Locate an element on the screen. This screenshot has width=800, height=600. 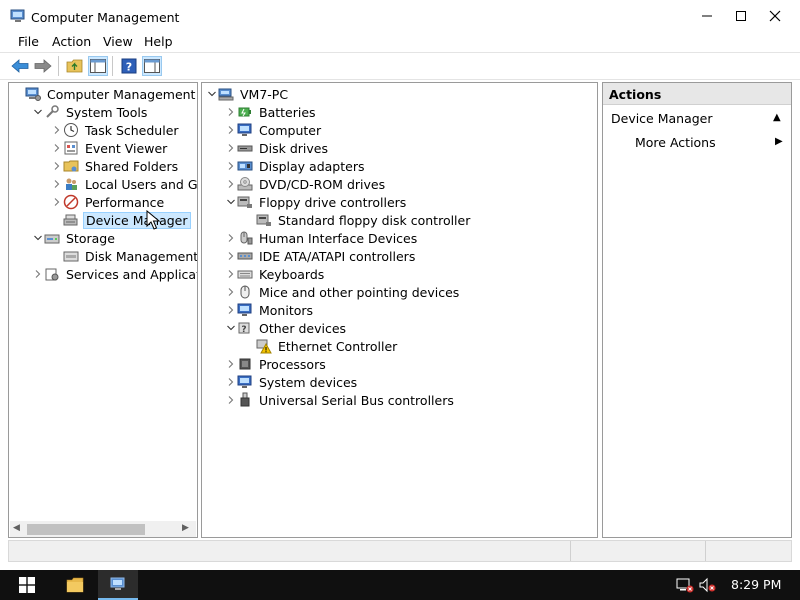
device-tree-item: Computer is located at coordinates (274, 130).